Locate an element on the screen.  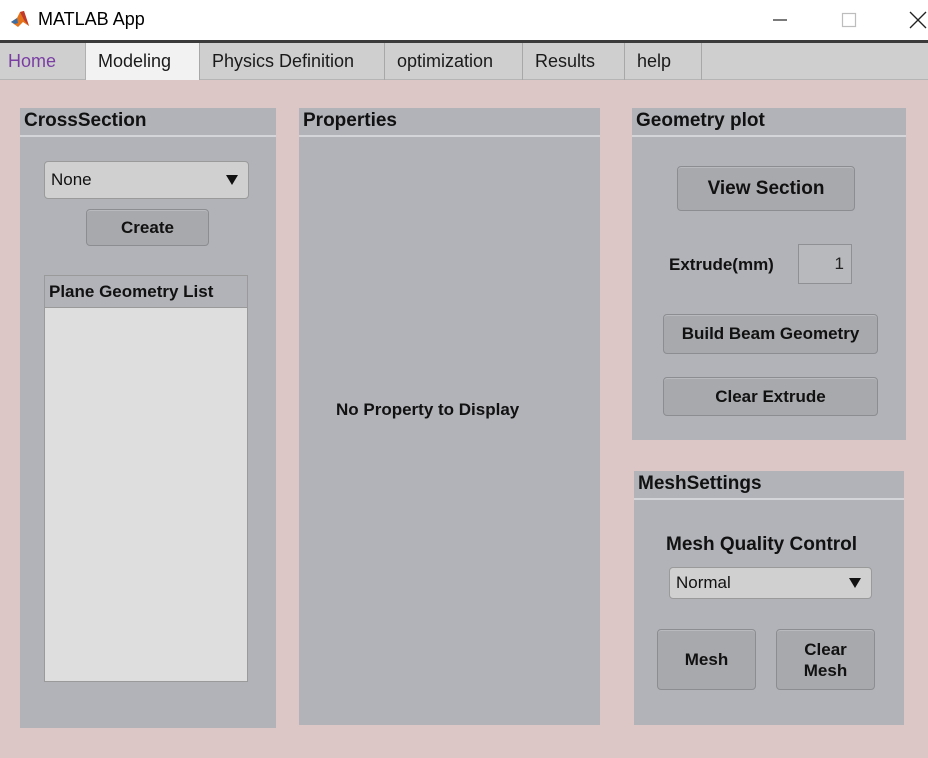
plane-geometry-list: Plane Geometry List is located at coordinates (146, 478).